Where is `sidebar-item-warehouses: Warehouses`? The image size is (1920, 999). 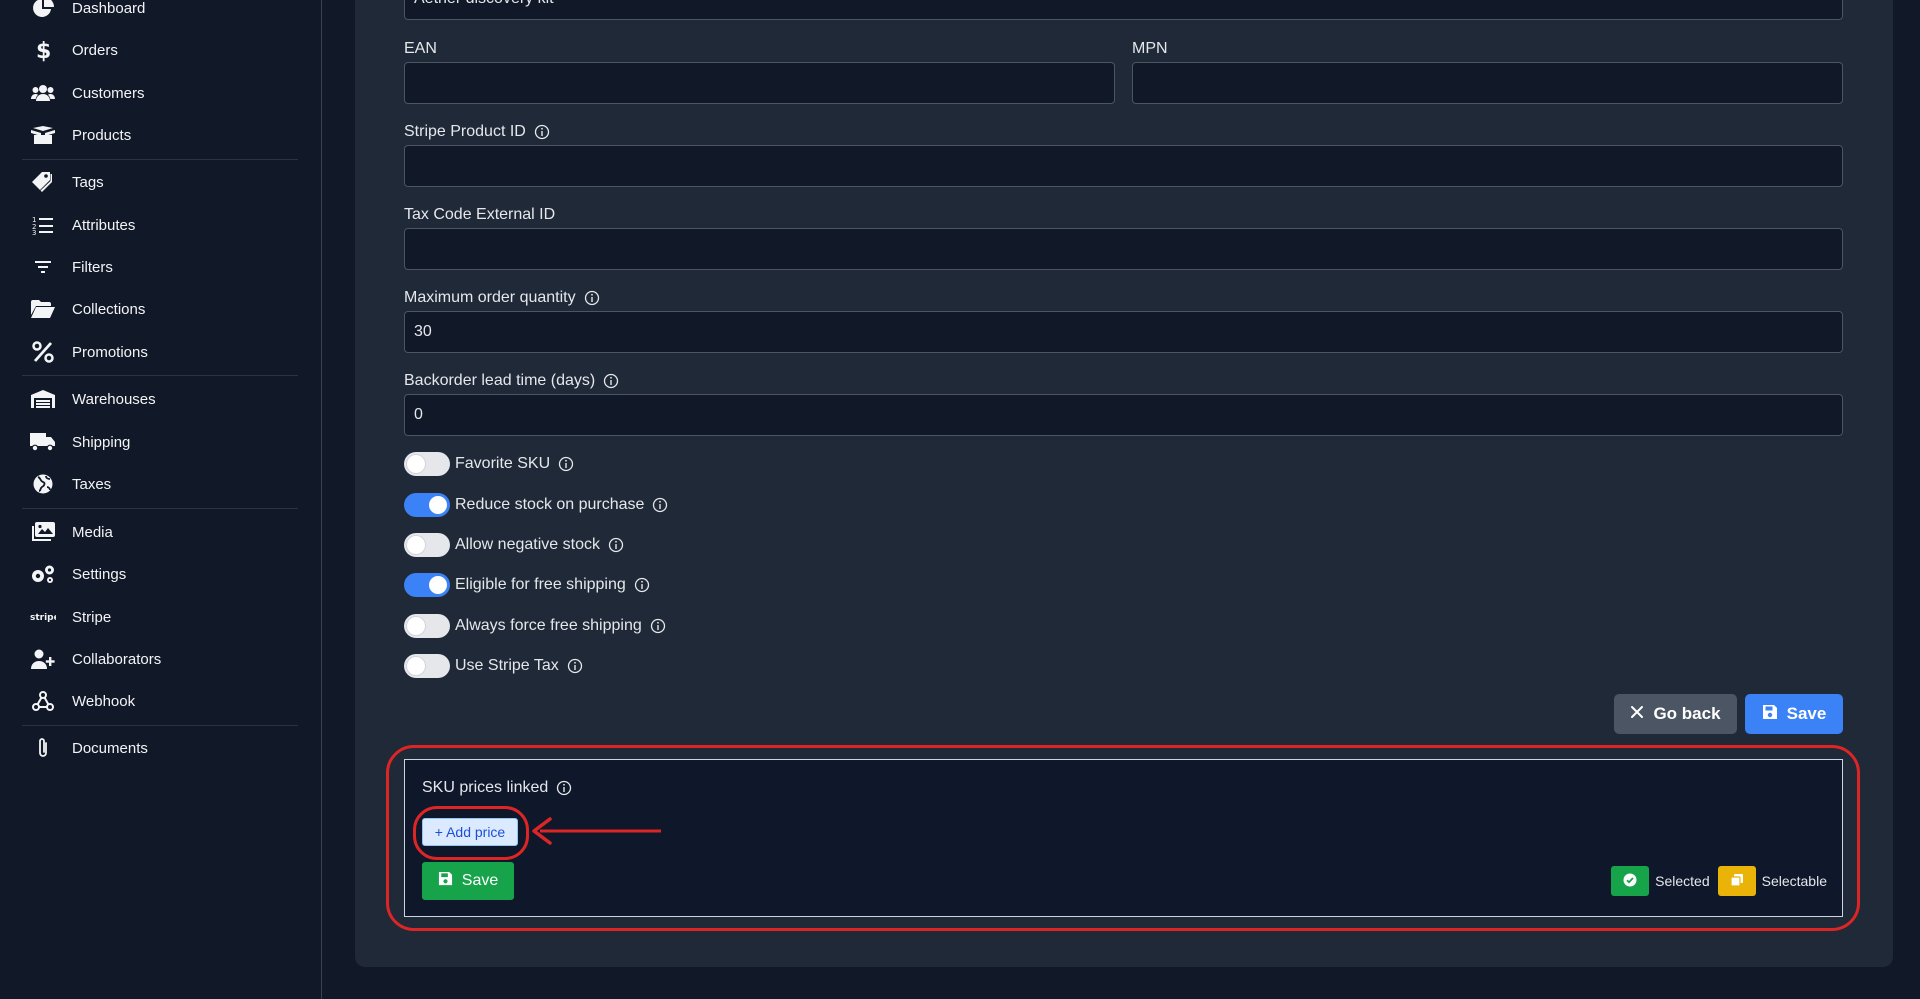
sidebar-item-warehouses: Warehouses is located at coordinates (160, 399).